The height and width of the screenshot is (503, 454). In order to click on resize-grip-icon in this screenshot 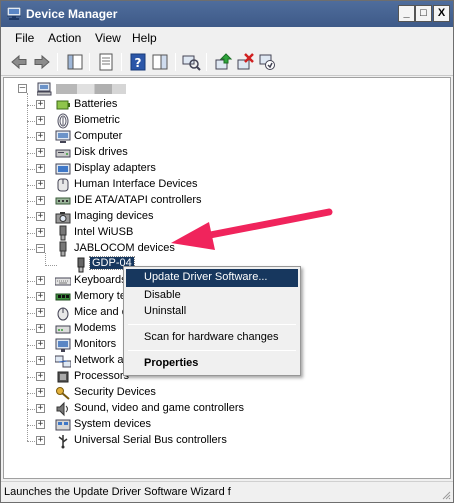, I will do `click(446, 495)`.